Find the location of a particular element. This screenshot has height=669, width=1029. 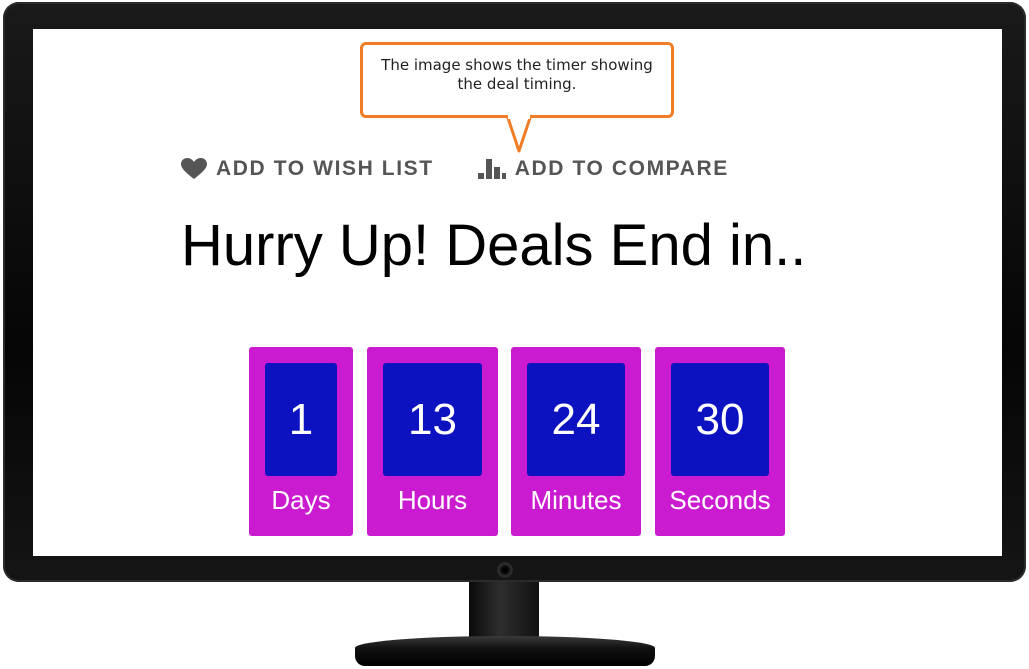

minutes-value: 24 is located at coordinates (576, 419).